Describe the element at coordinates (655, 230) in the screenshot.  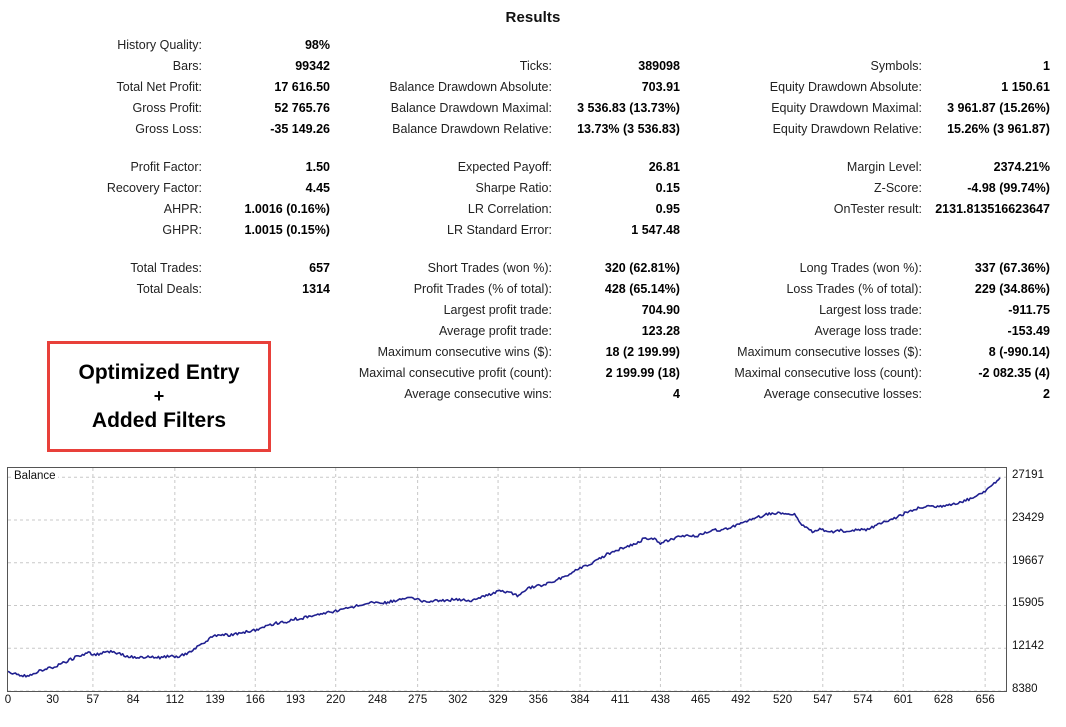
I see `stat-value: 1 547.48` at that location.